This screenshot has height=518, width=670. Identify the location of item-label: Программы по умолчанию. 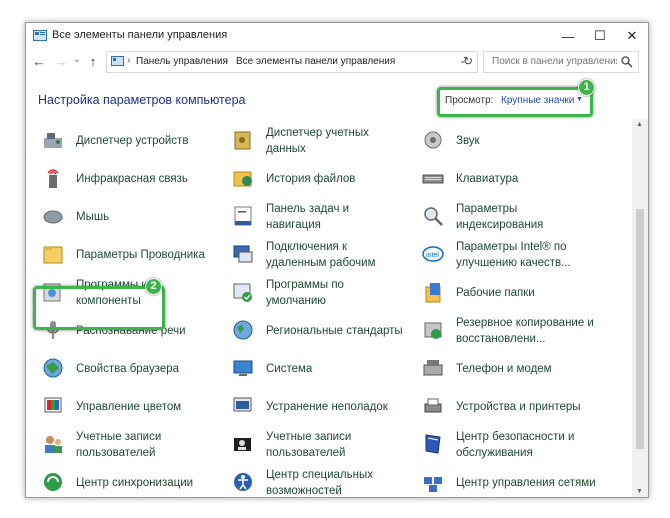
(305, 293).